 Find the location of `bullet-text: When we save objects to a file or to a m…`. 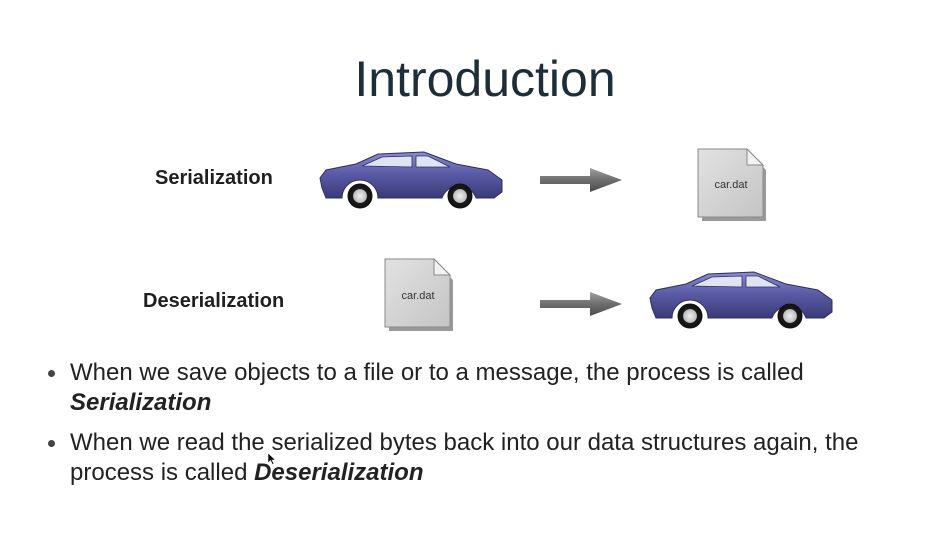

bullet-text: When we save objects to a file or to a m… is located at coordinates (437, 372).